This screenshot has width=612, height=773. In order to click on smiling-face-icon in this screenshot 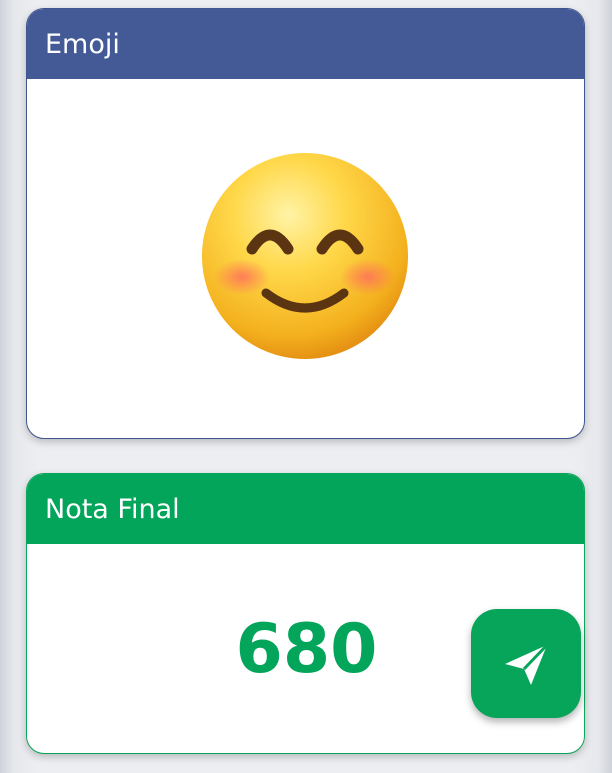, I will do `click(305, 256)`.